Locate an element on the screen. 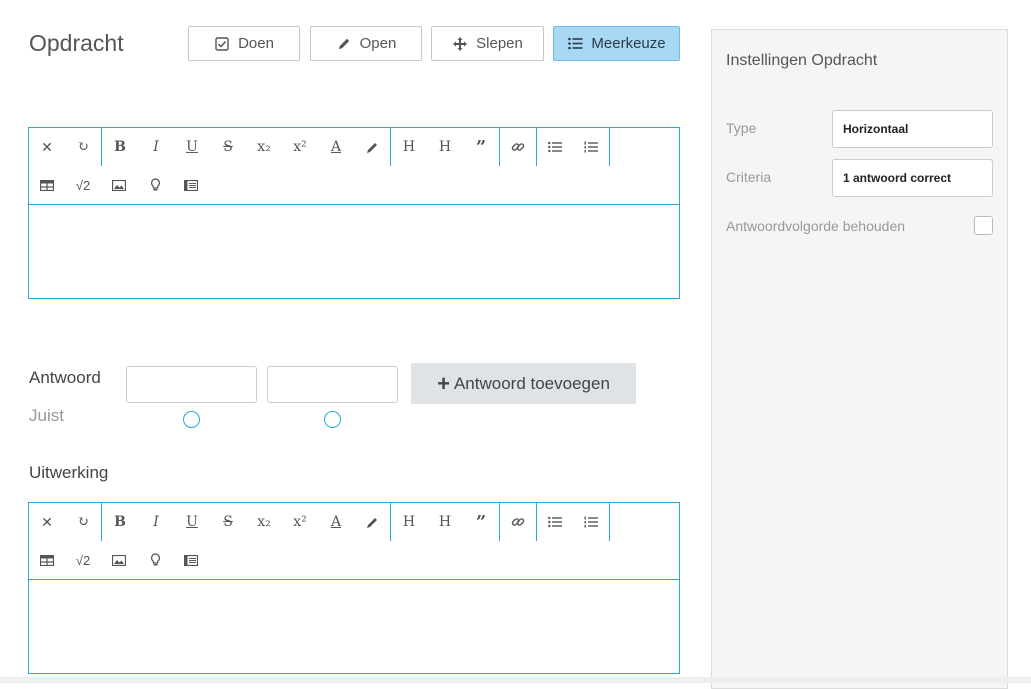 This screenshot has width=1031, height=689. type-label: Type is located at coordinates (741, 128).